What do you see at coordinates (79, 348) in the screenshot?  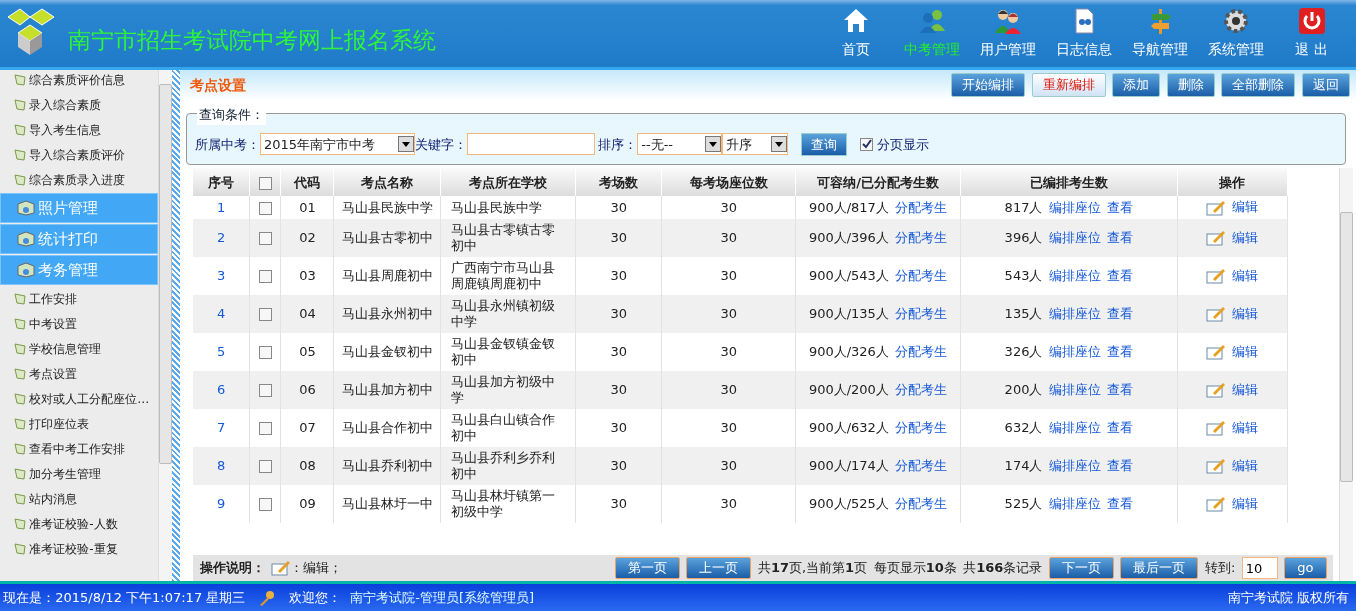 I see `sidebar-item: 学校信息管理` at bounding box center [79, 348].